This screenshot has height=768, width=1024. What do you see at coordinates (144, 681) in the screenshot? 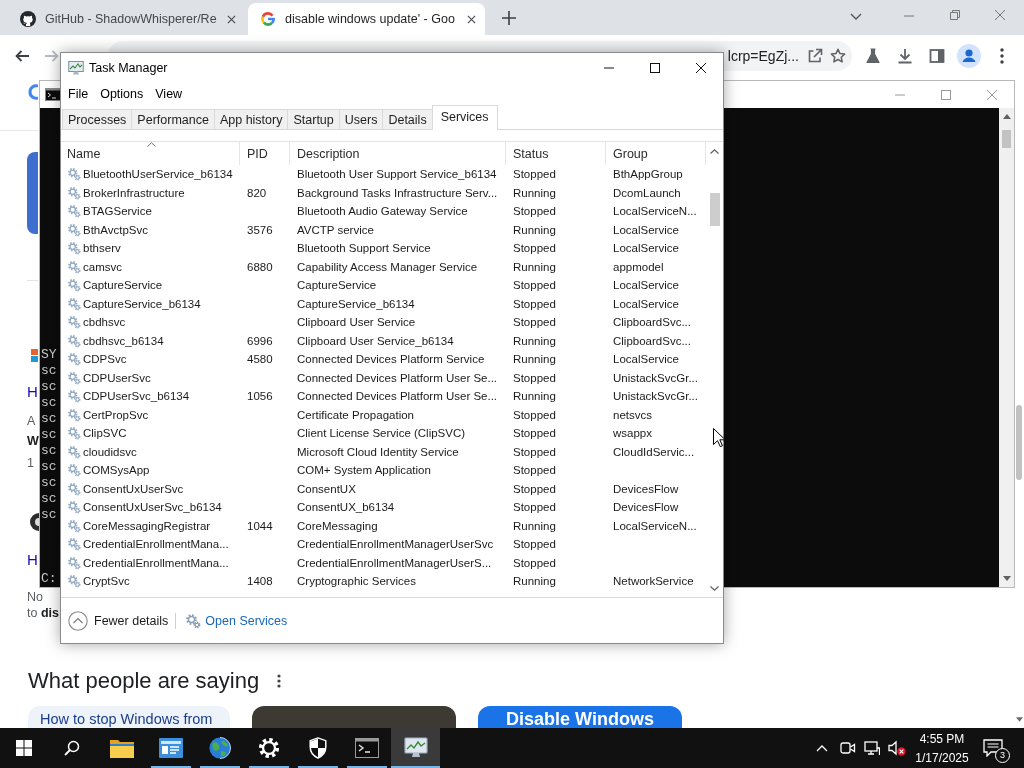
I see `section-heading: What people are saying` at bounding box center [144, 681].